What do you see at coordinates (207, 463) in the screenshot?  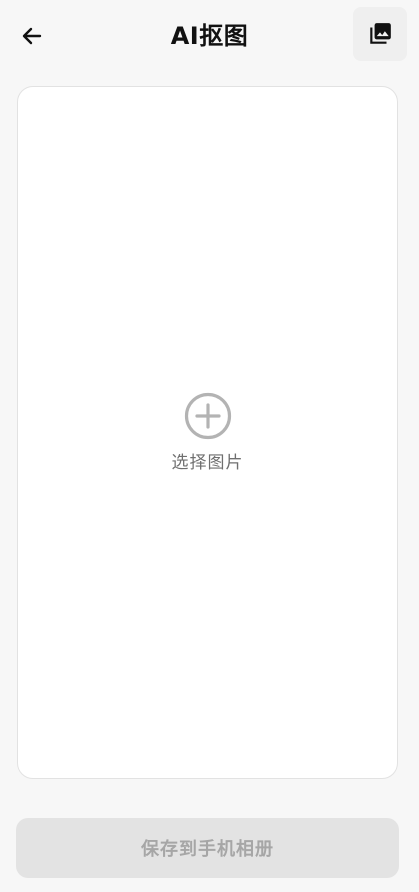 I see `select-image-label: 选择图片` at bounding box center [207, 463].